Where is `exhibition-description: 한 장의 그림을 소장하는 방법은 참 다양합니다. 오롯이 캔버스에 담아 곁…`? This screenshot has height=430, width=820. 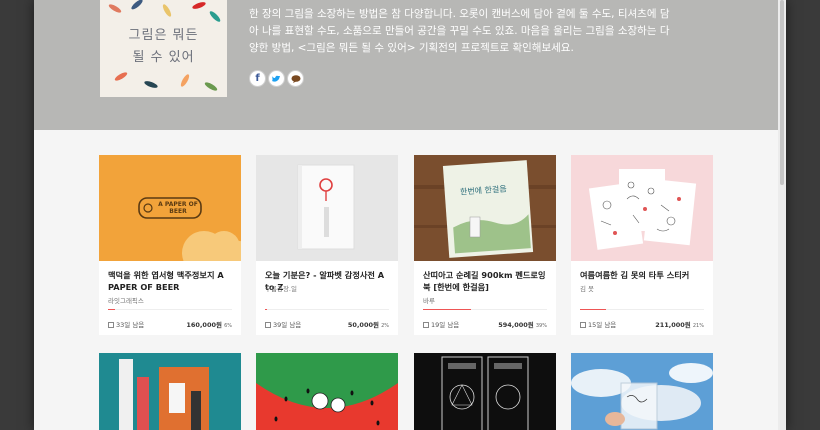
exhibition-description: 한 장의 그림을 소장하는 방법은 참 다양합니다. 오롯이 캔버스에 담아 곁… is located at coordinates (459, 31).